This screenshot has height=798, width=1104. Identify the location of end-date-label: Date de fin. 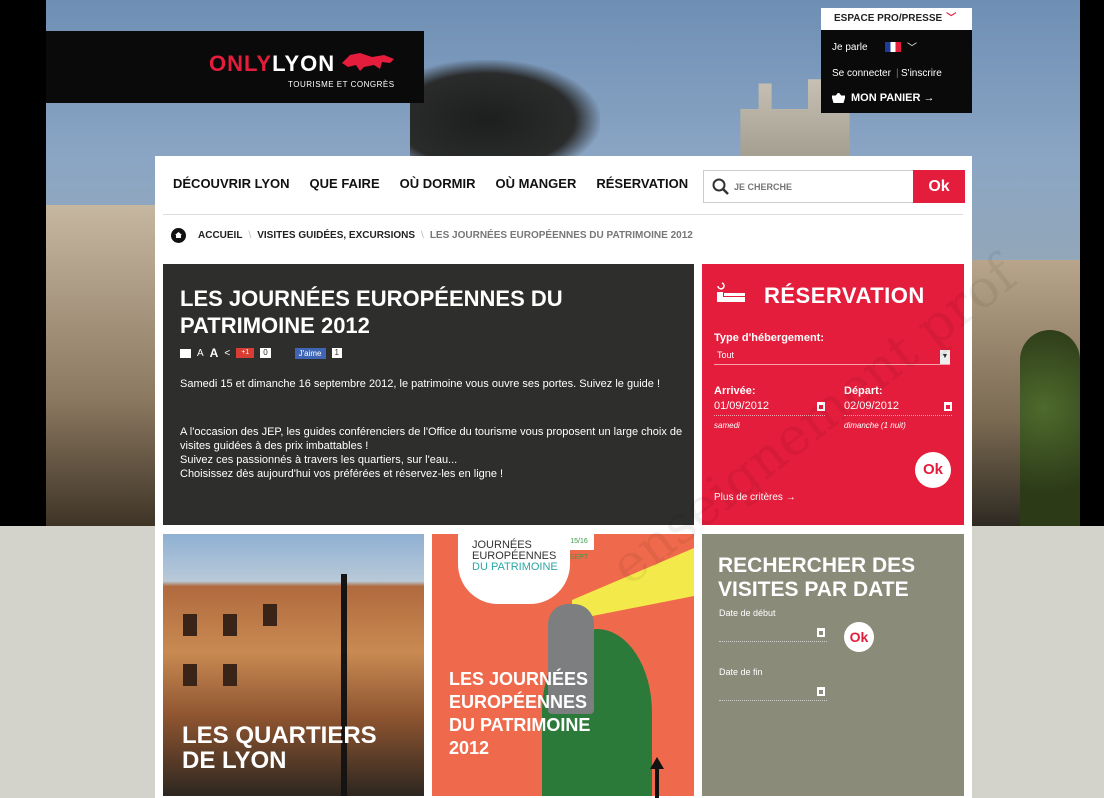
(741, 672).